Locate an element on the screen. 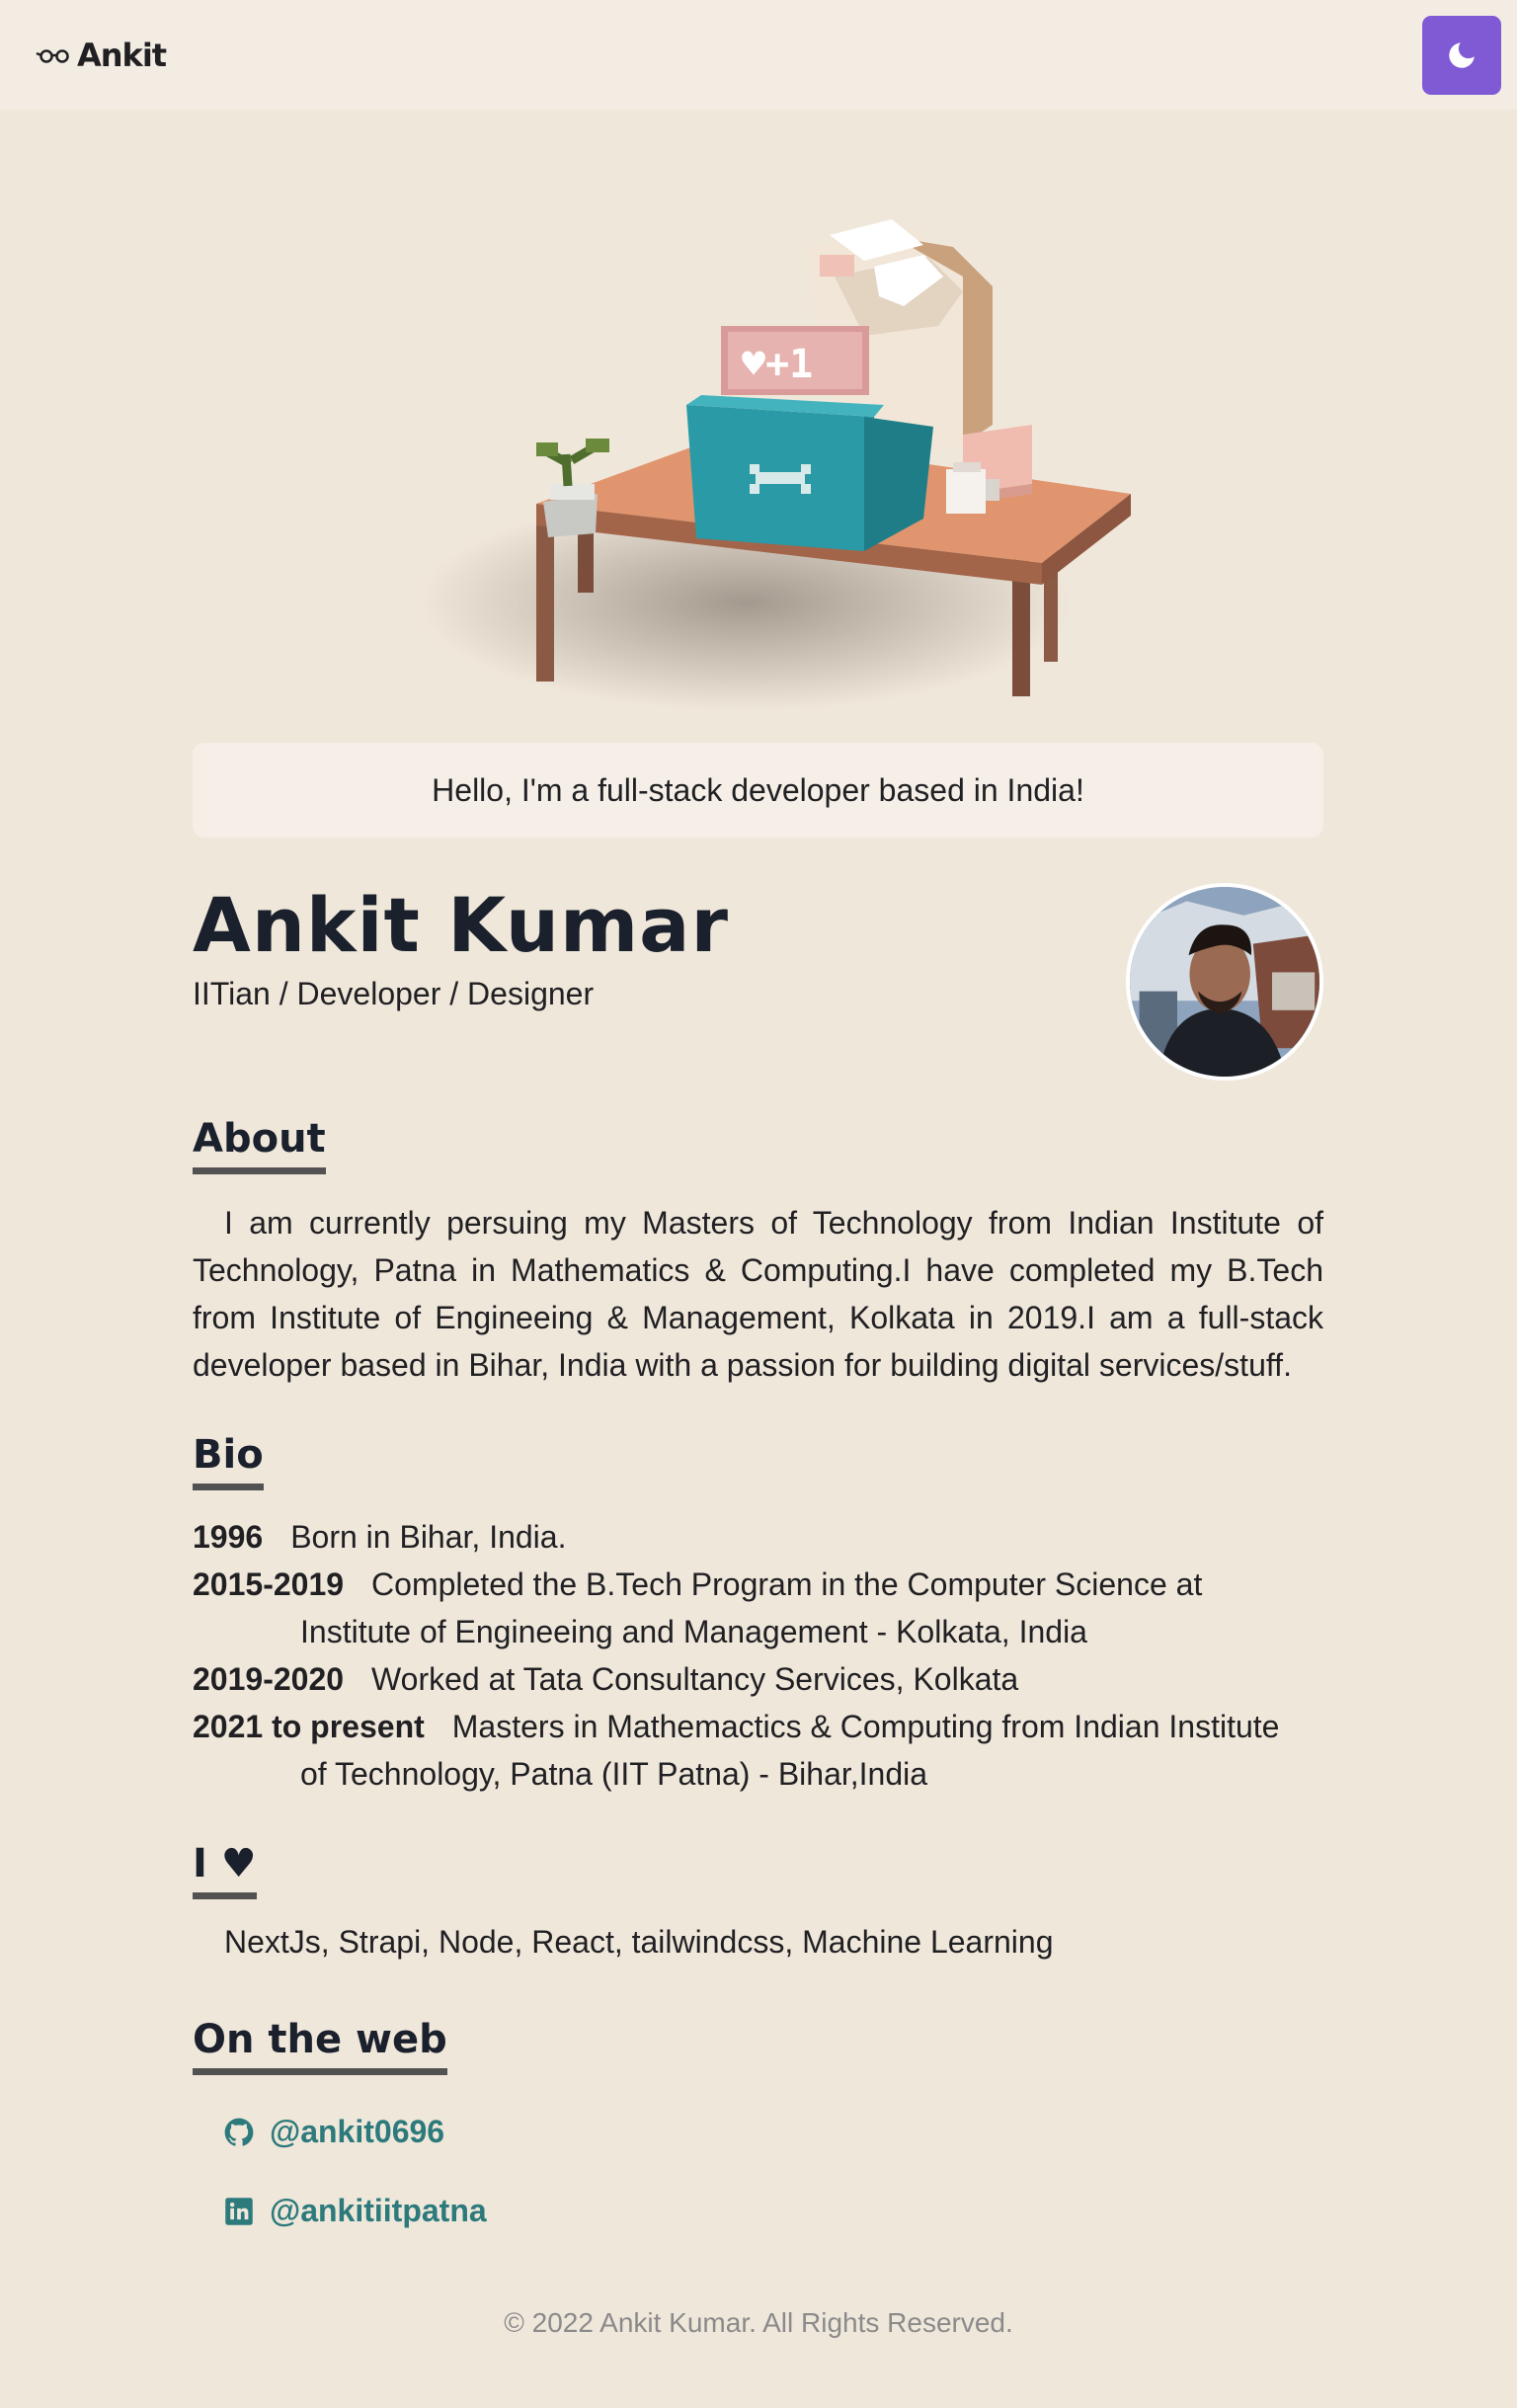 The width and height of the screenshot is (1517, 2408). bio-year: 2015-2019 is located at coordinates (269, 1584).